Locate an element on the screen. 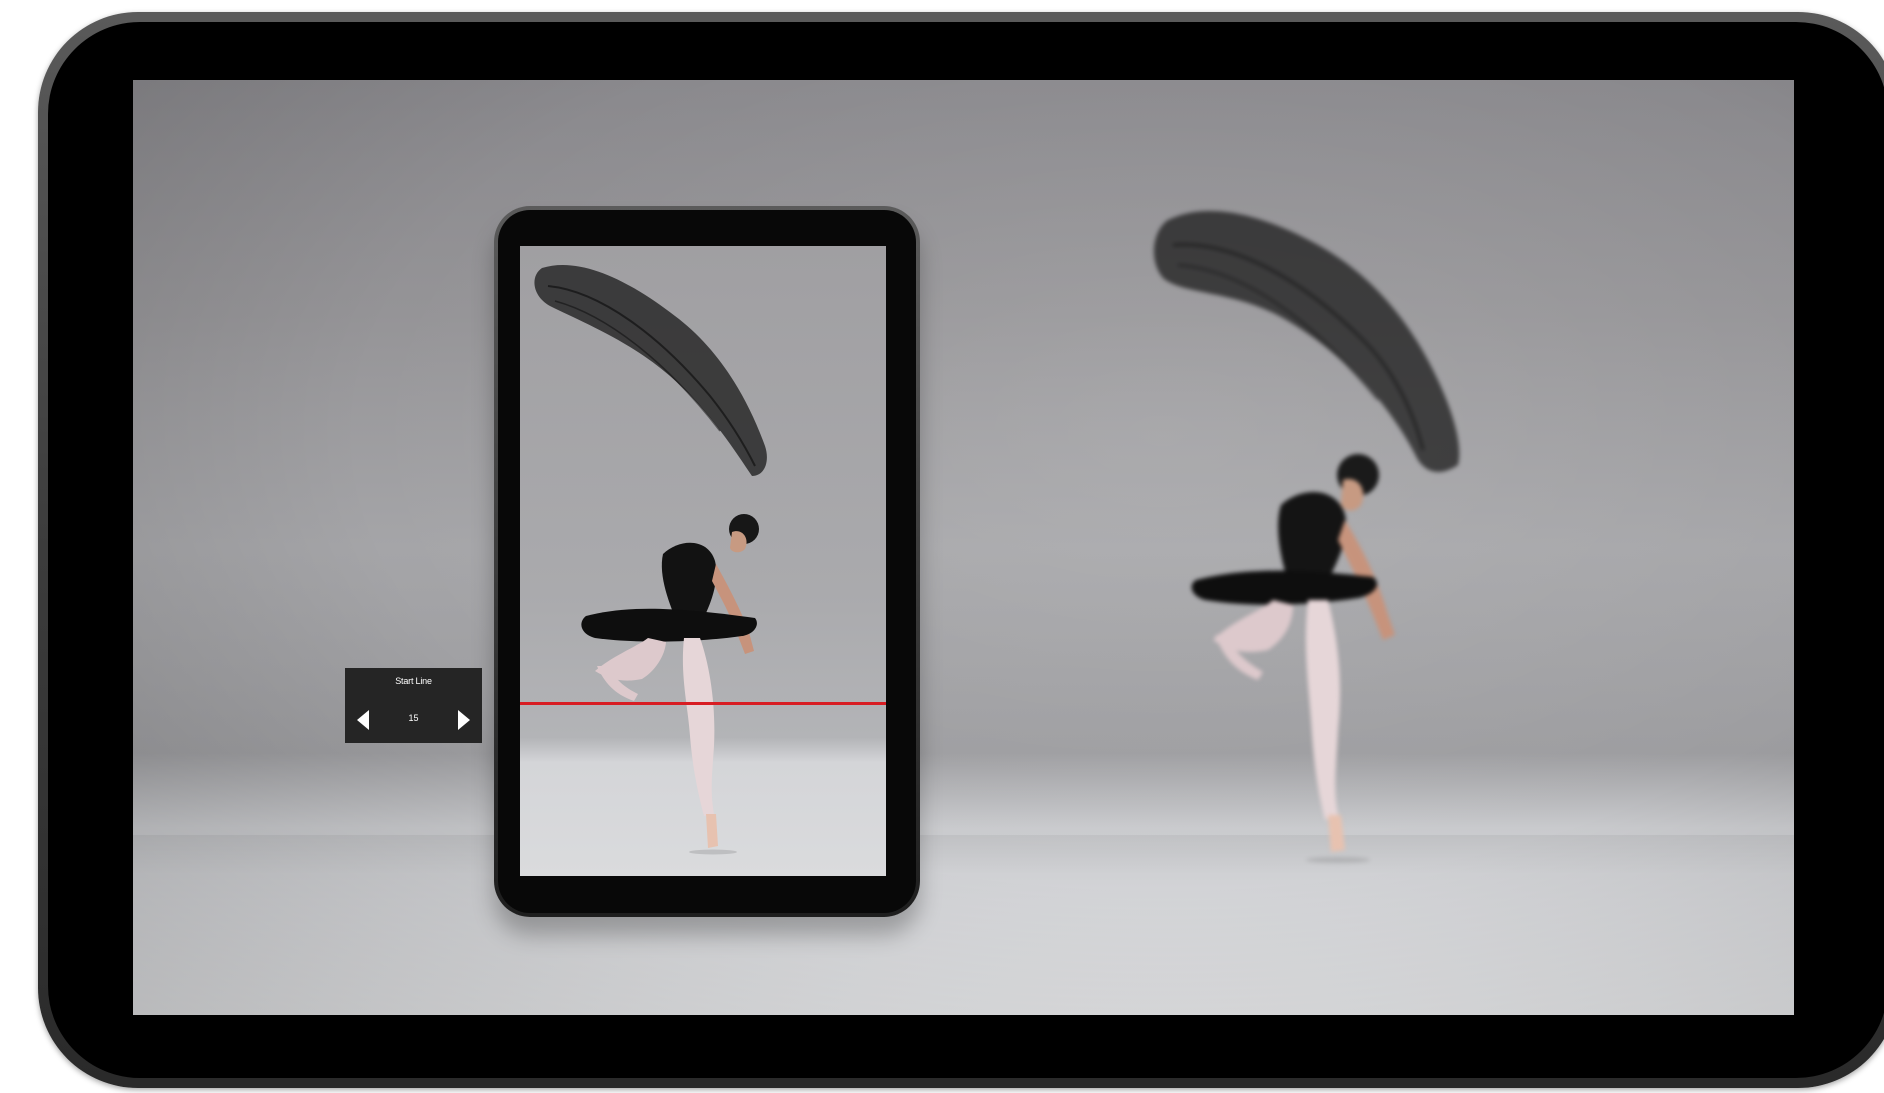 The image size is (1884, 1093). start-line-label: Start Line is located at coordinates (413, 681).